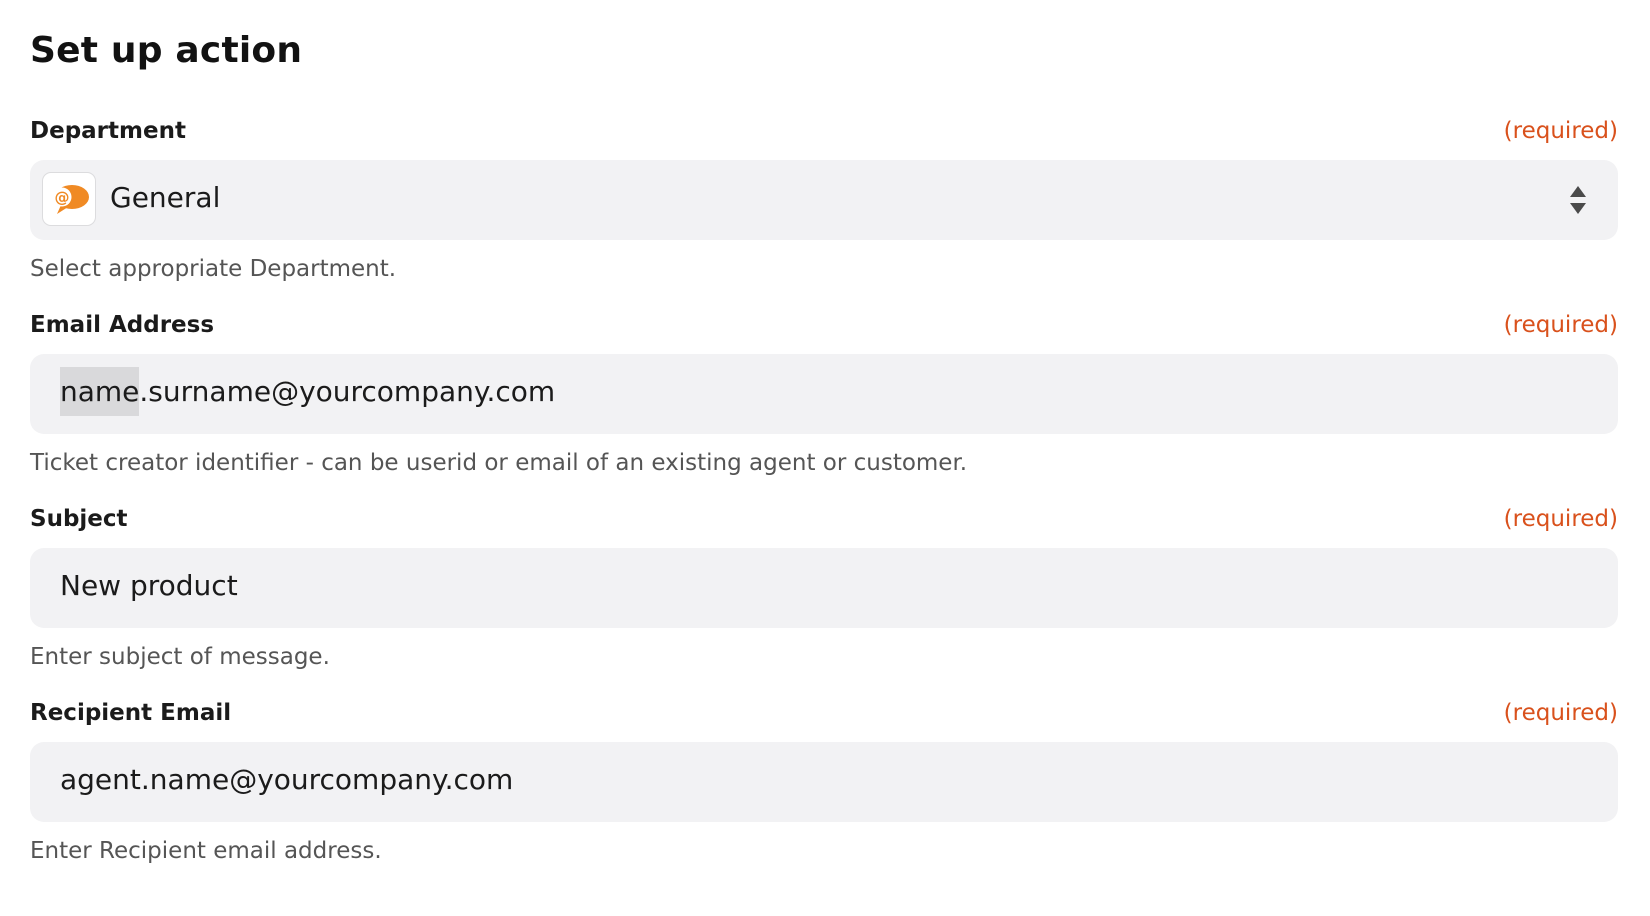 Image resolution: width=1650 pixels, height=916 pixels. I want to click on email-address-input: name.surname@yourcompany.com, so click(824, 394).